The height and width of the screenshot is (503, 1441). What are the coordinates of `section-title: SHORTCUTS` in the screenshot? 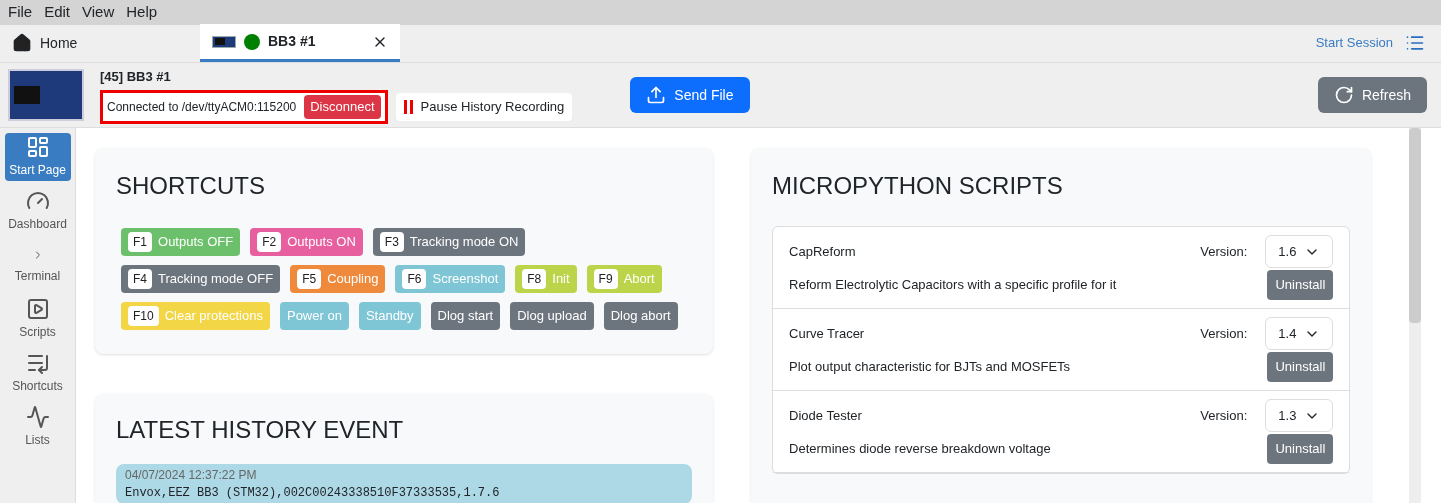 It's located at (191, 186).